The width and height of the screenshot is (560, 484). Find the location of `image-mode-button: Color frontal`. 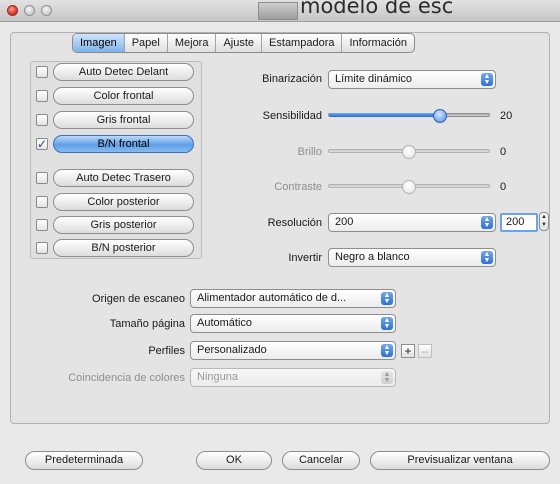

image-mode-button: Color frontal is located at coordinates (123, 96).